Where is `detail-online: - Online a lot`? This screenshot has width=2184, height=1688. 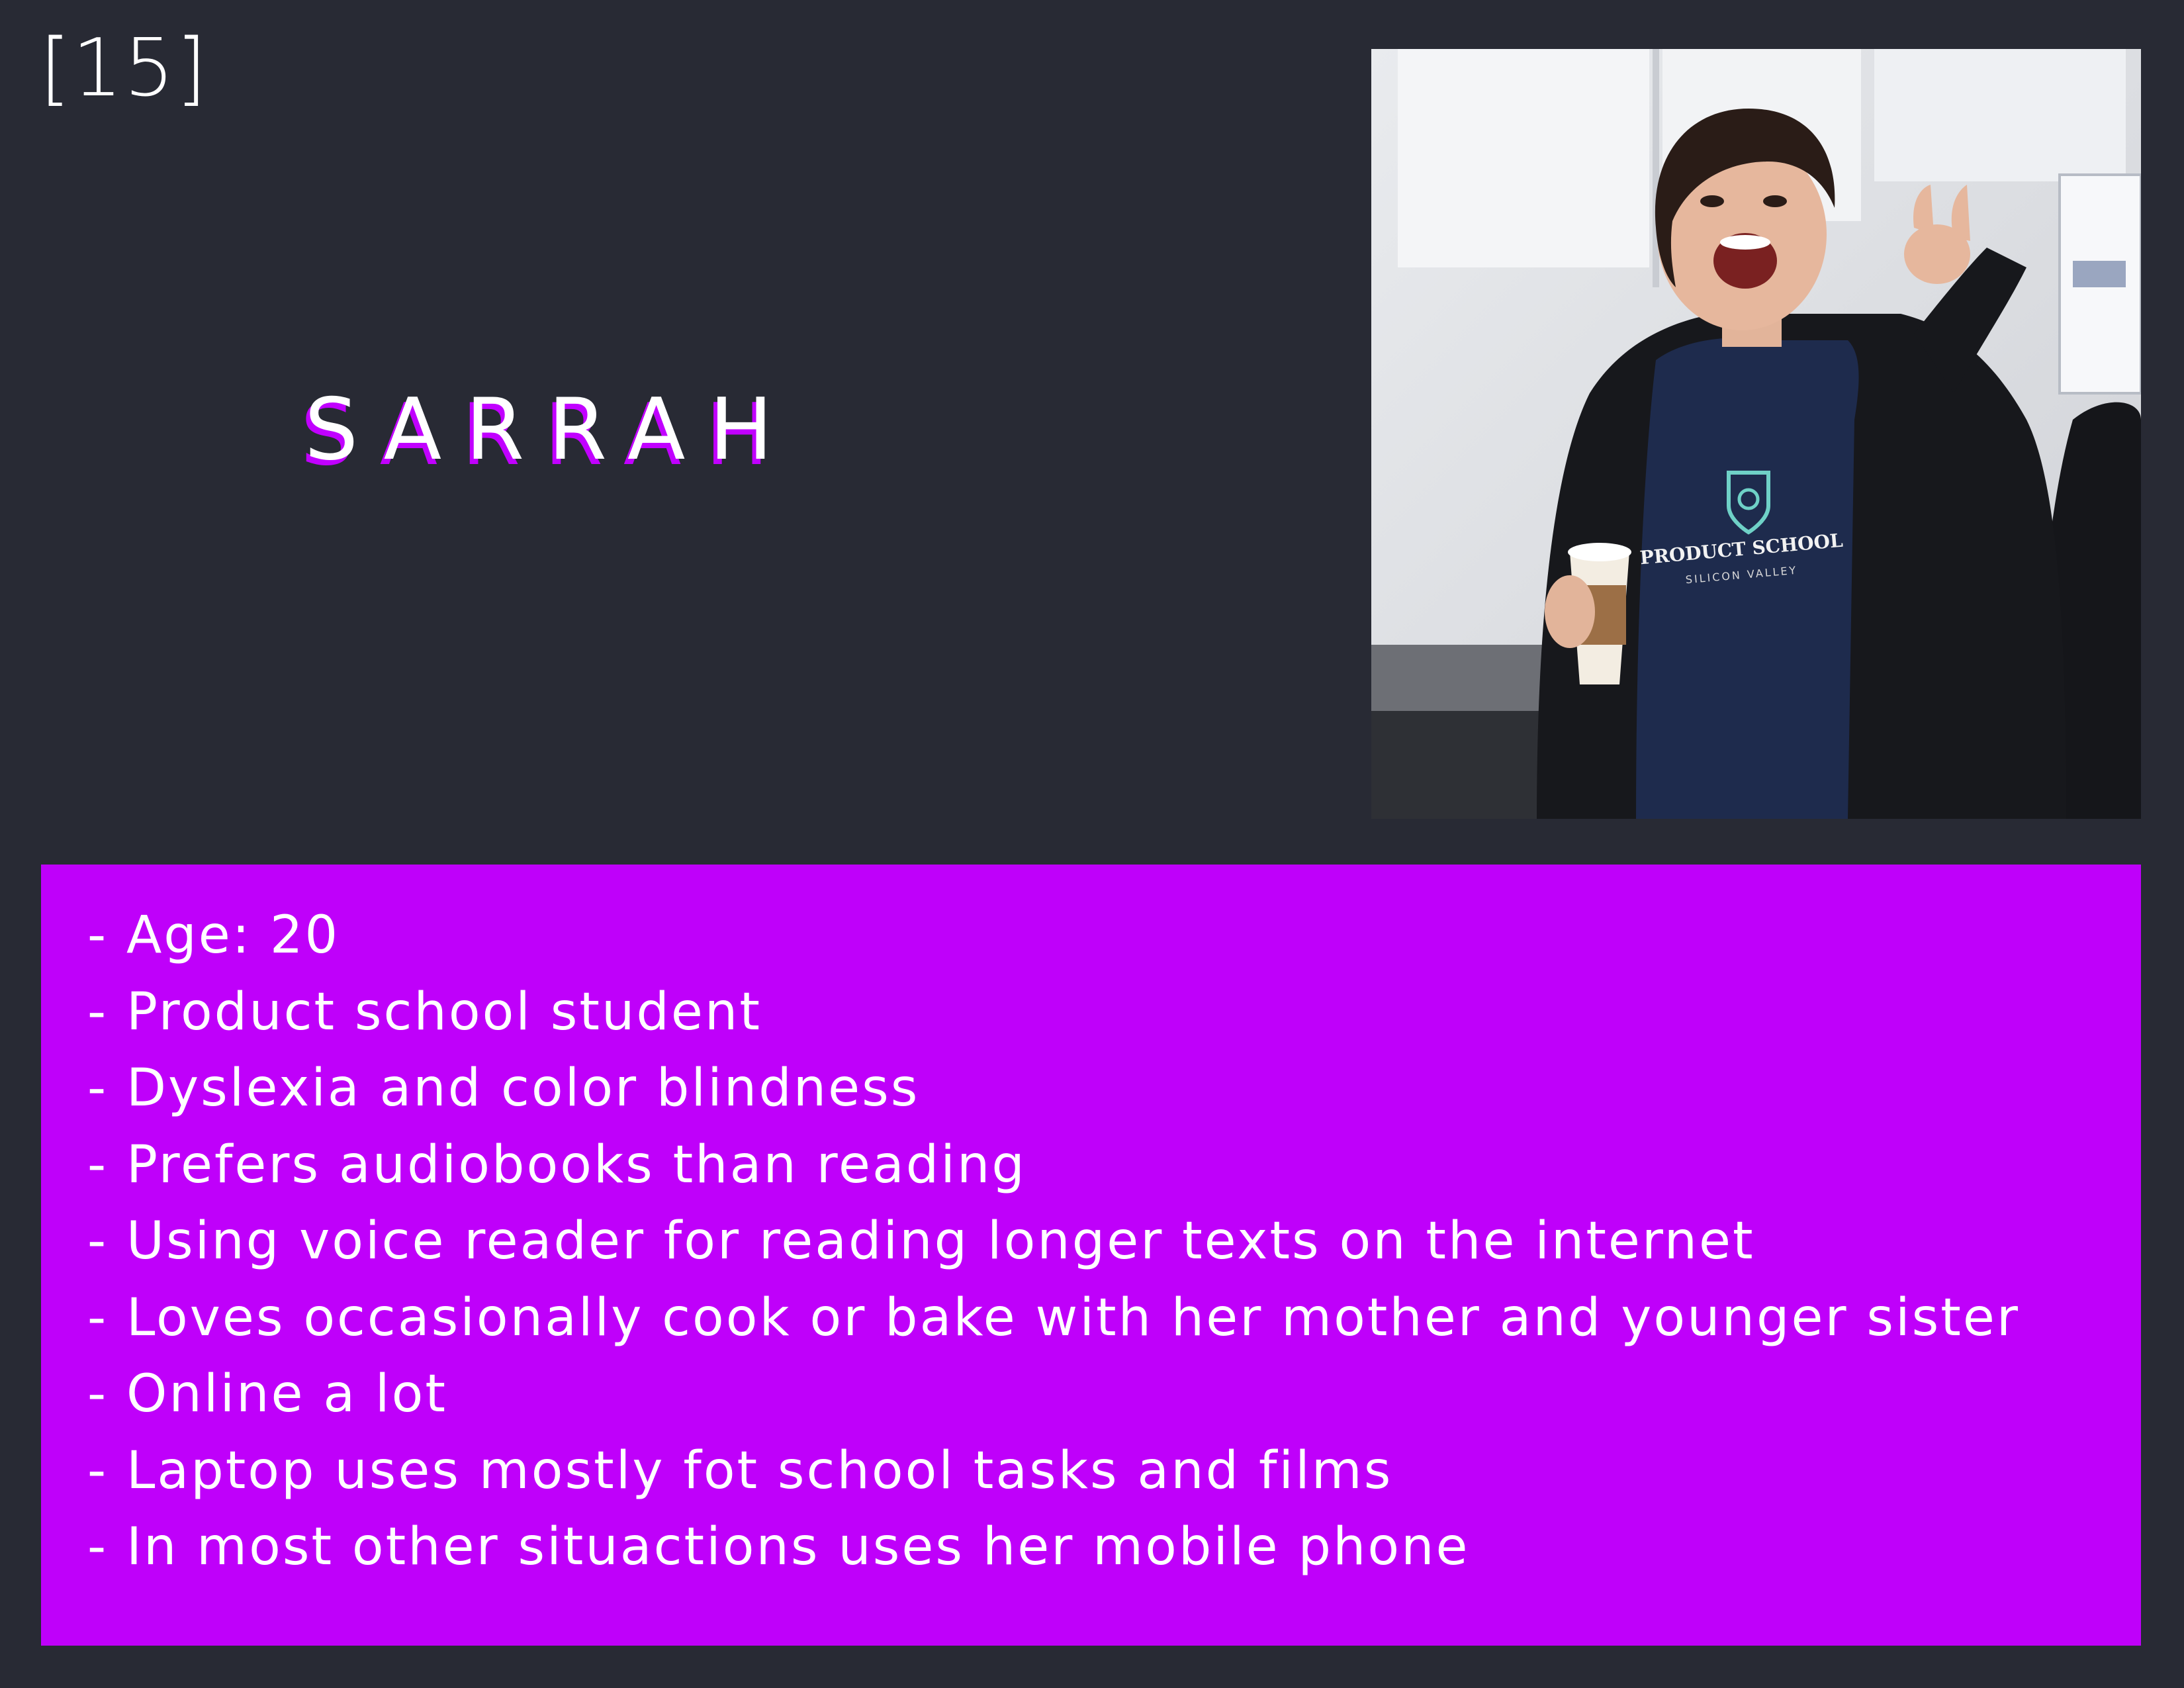 detail-online: - Online a lot is located at coordinates (267, 1394).